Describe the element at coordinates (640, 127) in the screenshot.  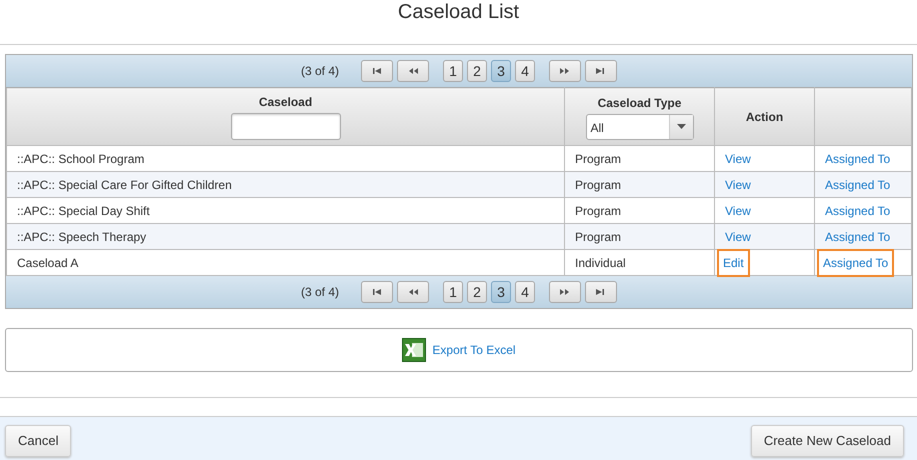
I see `caseload-type-dropdown: All` at that location.